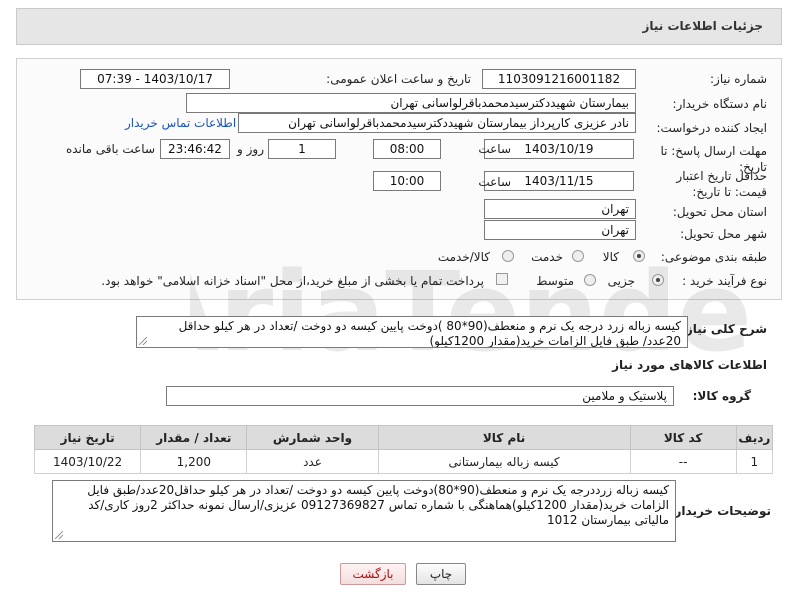 Image resolution: width=789 pixels, height=598 pixels. What do you see at coordinates (683, 461) in the screenshot?
I see `row-code: --` at bounding box center [683, 461].